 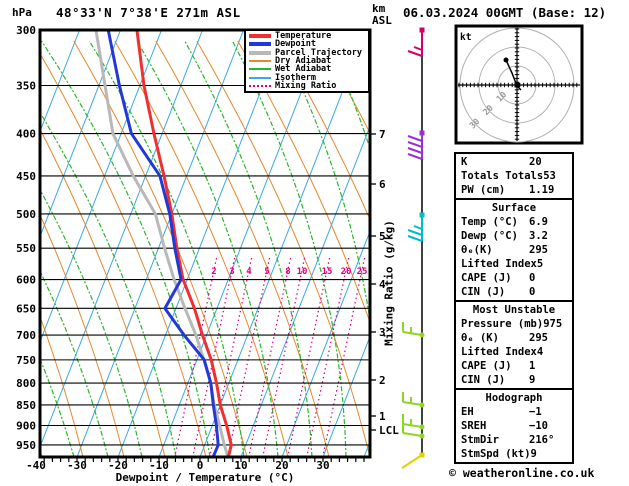 What do you see at coordinates (22, 12) in the screenshot?
I see `pressure-unit-label: hPa` at bounding box center [22, 12].